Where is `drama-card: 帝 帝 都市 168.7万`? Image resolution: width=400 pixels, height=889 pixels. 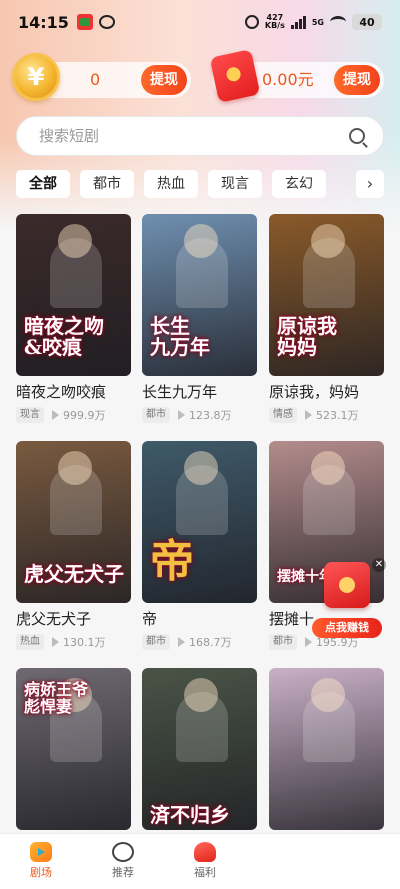
drama-card: 帝 帝 都市 168.7万 is located at coordinates (199, 546).